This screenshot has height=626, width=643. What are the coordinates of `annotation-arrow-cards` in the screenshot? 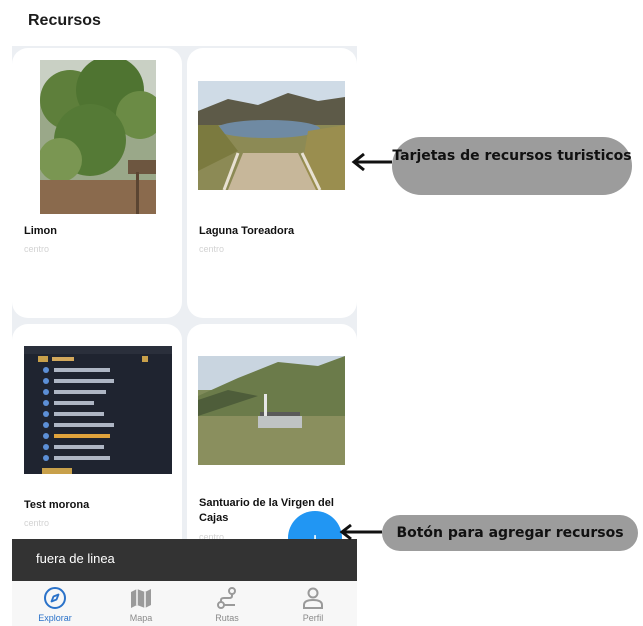 It's located at (371, 162).